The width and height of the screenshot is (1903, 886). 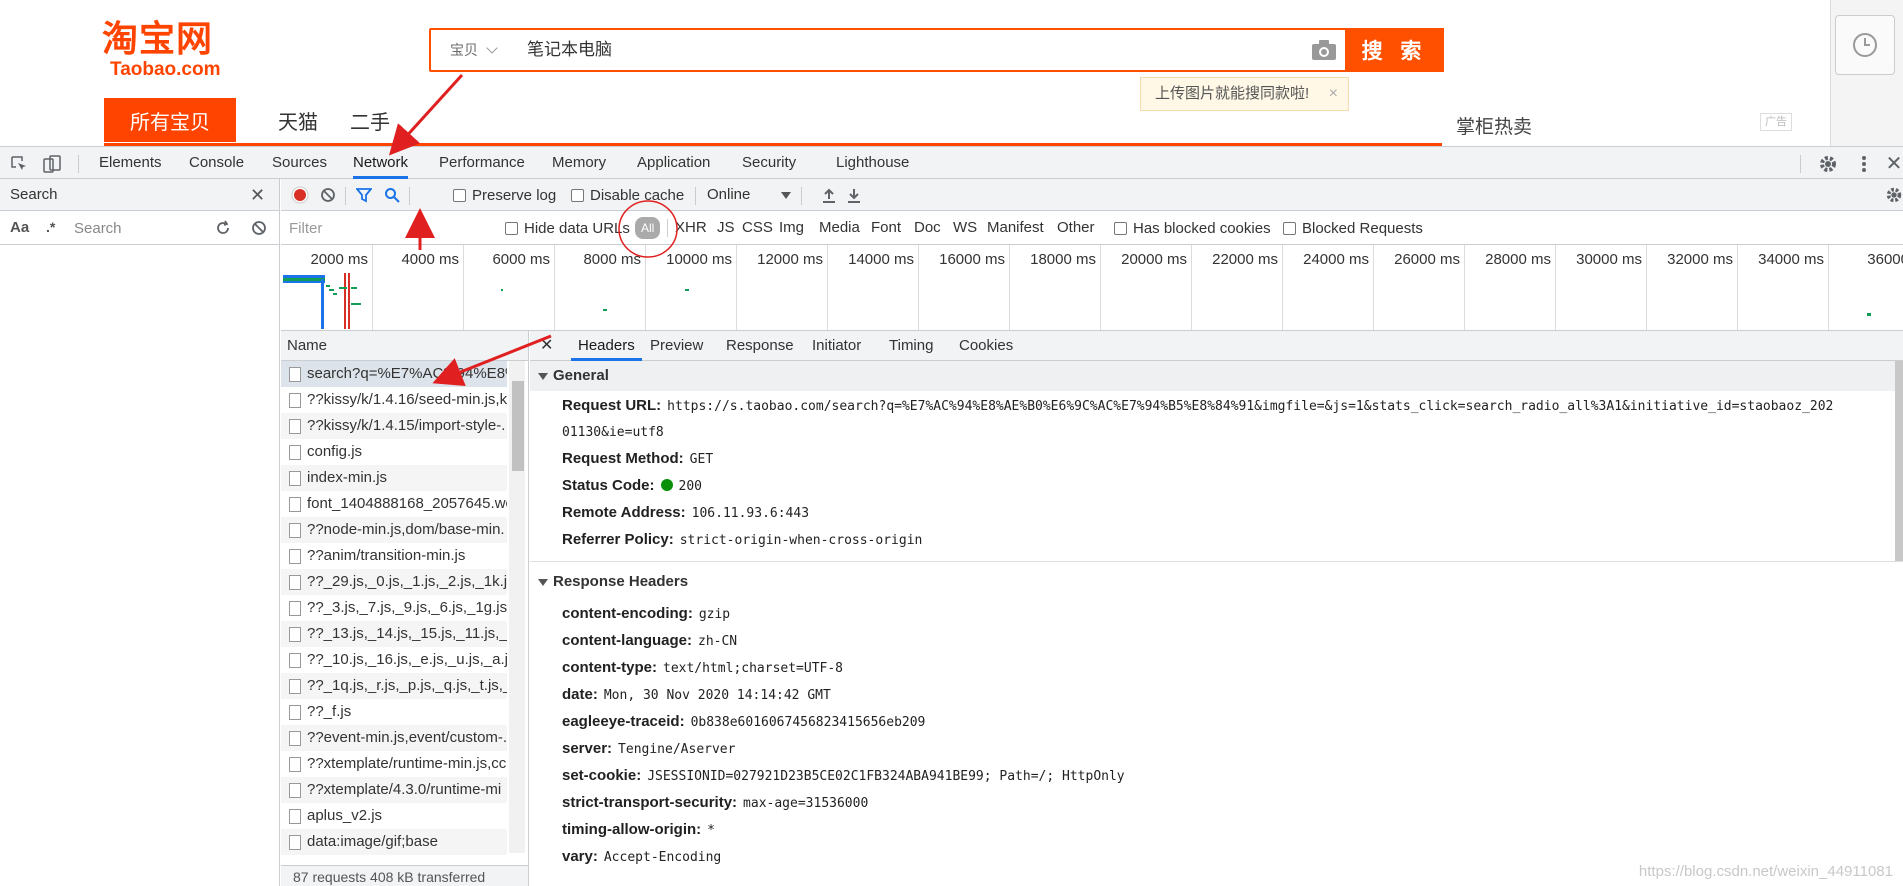 What do you see at coordinates (299, 163) in the screenshot?
I see `tab-sources: Sources` at bounding box center [299, 163].